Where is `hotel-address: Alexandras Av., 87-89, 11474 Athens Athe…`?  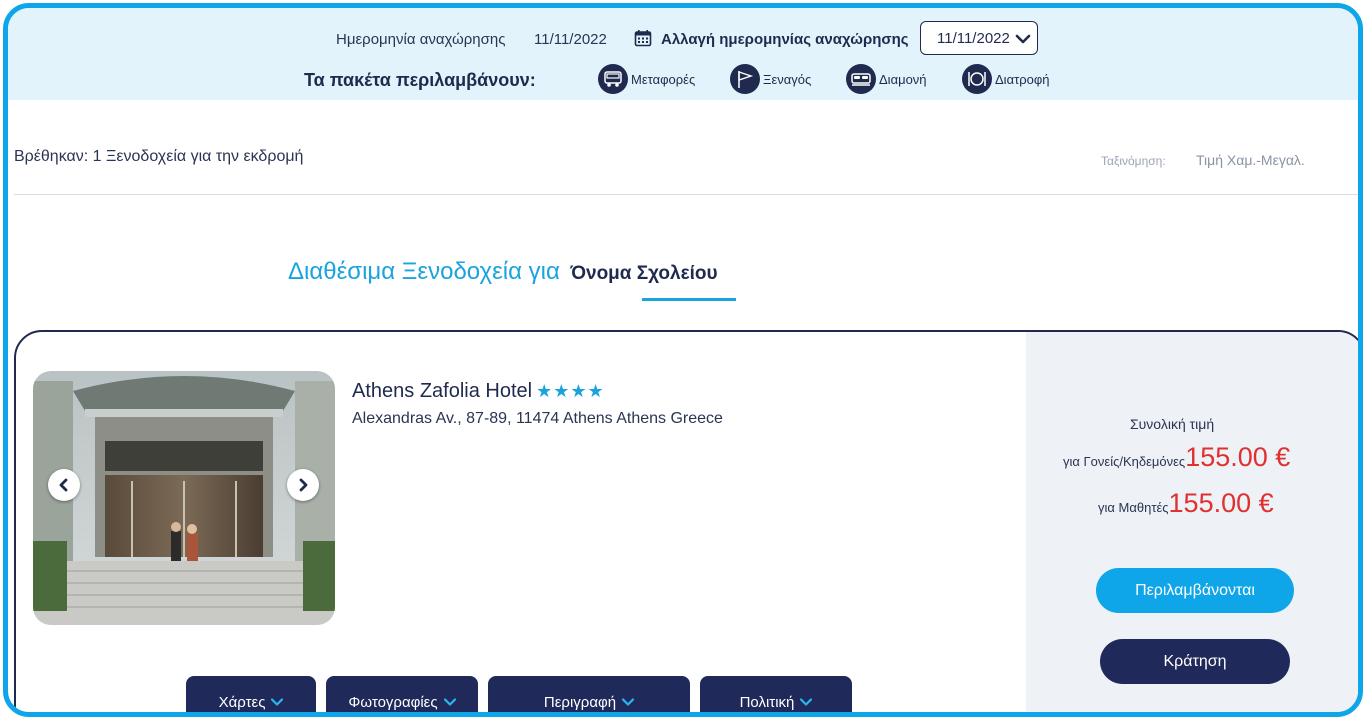
hotel-address: Alexandras Av., 87-89, 11474 Athens Athe… is located at coordinates (537, 418).